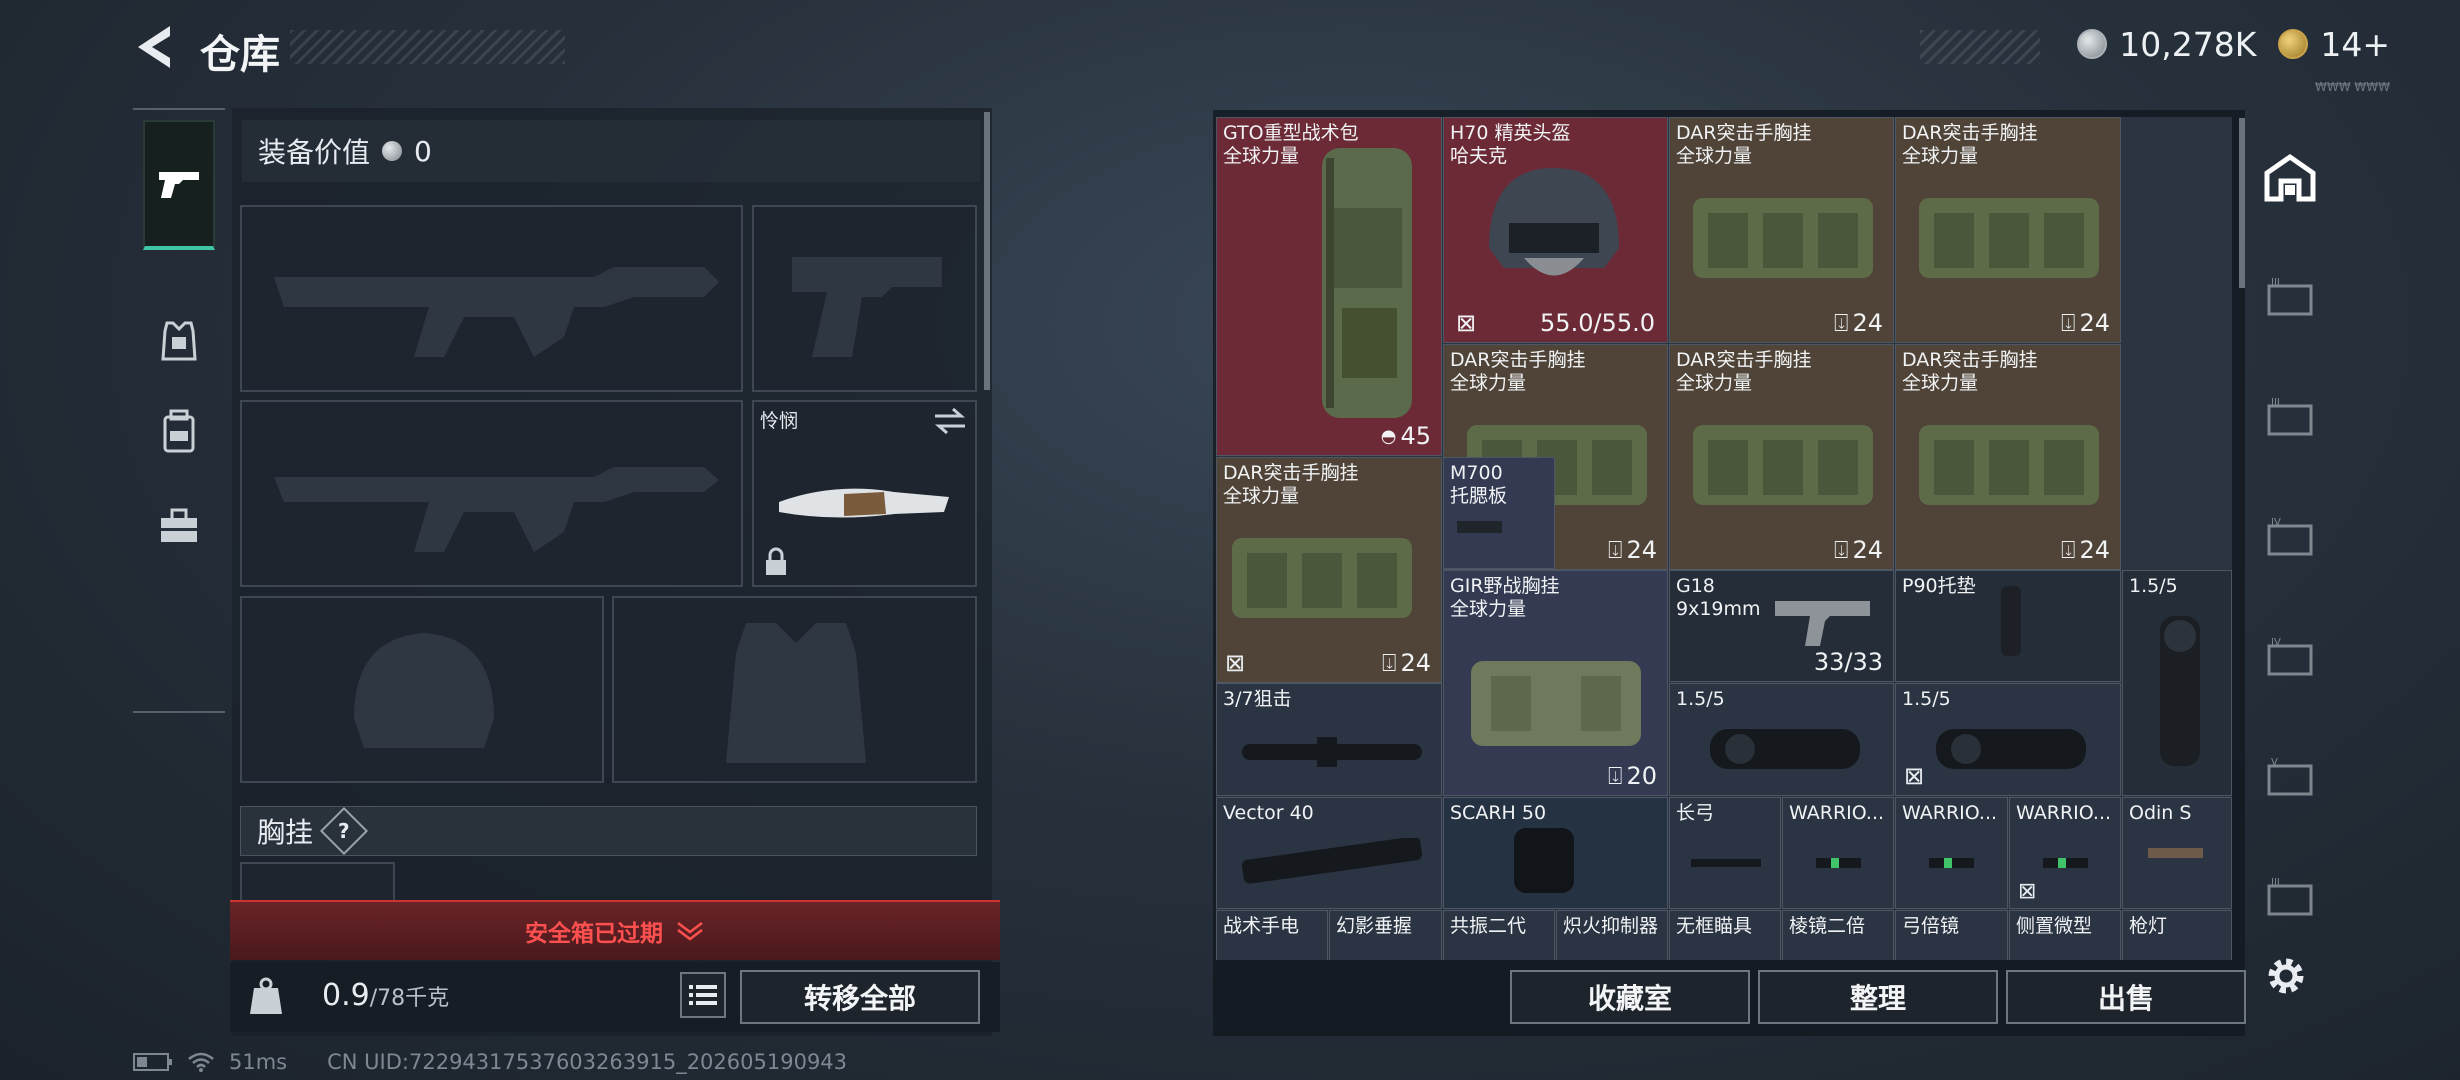 This screenshot has width=2460, height=1080. Describe the element at coordinates (867, 307) in the screenshot. I see `pistol-silhouette-icon` at that location.